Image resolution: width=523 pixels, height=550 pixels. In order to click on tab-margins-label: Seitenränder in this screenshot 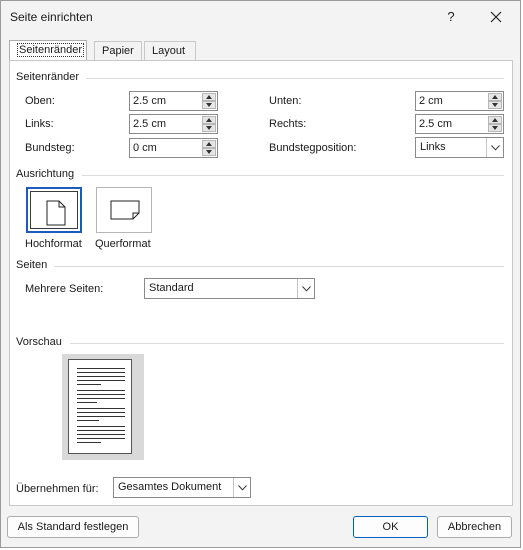, I will do `click(50, 50)`.